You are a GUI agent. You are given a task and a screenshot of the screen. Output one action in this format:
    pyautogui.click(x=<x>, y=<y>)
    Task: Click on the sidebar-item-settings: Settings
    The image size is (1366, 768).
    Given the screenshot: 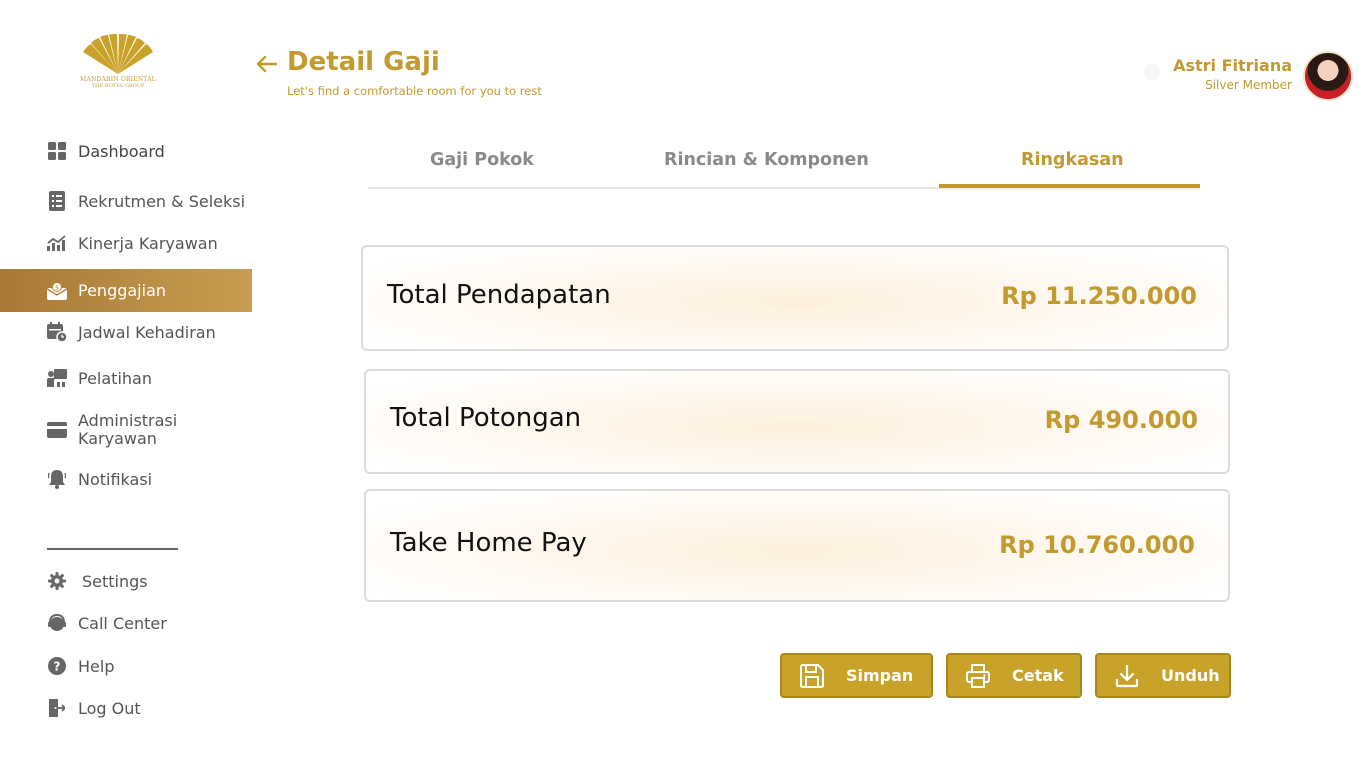 What is the action you would take?
    pyautogui.click(x=126, y=581)
    